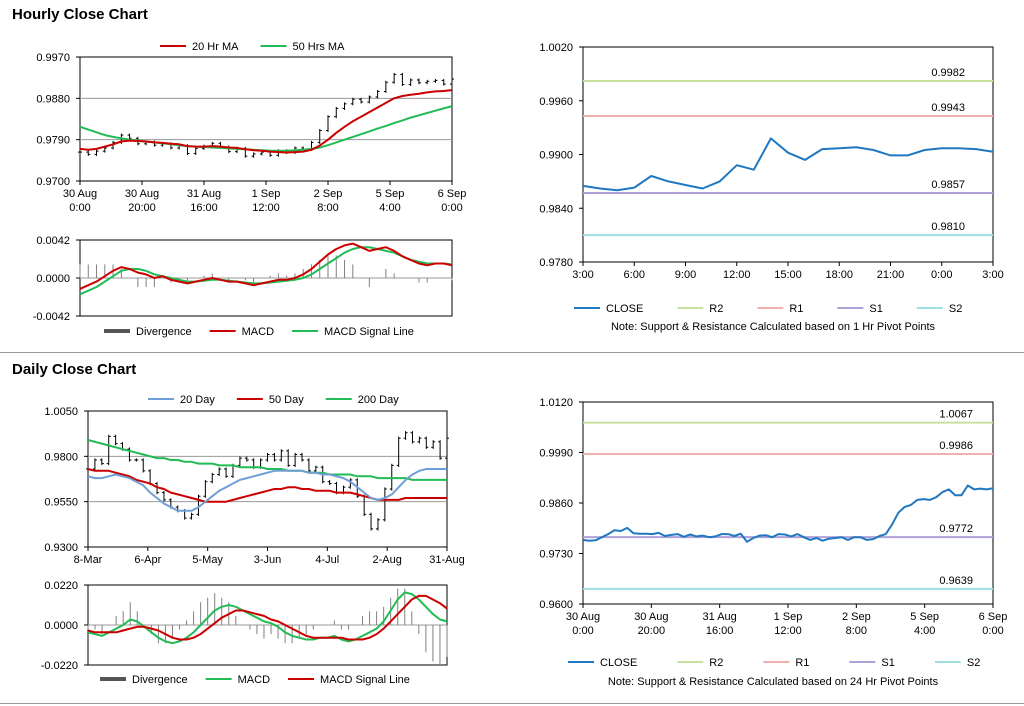 Image resolution: width=1024 pixels, height=706 pixels. What do you see at coordinates (556, 555) in the screenshot?
I see `daily-pivot-y-tick-label: 0.9730` at bounding box center [556, 555].